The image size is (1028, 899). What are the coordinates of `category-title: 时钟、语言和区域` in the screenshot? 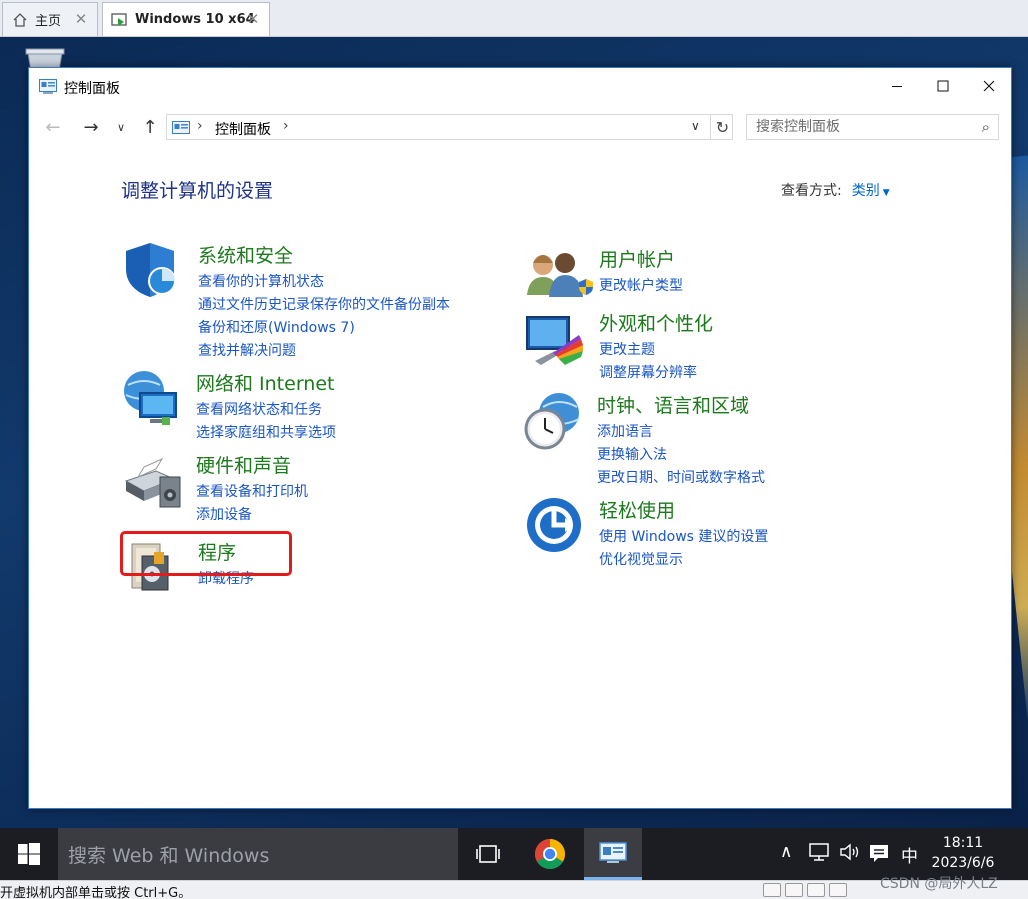 It's located at (673, 404).